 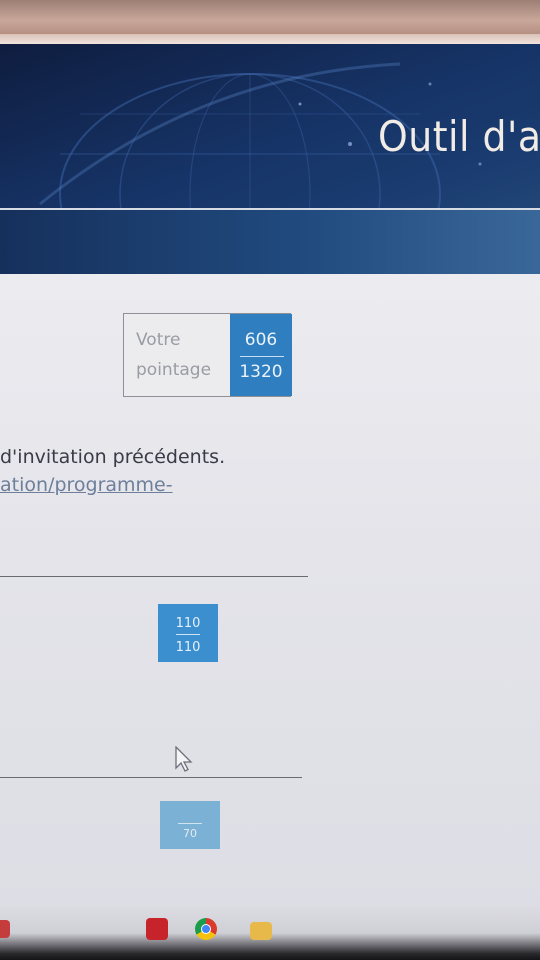 What do you see at coordinates (174, 370) in the screenshot?
I see `score-label-line2: pointage` at bounding box center [174, 370].